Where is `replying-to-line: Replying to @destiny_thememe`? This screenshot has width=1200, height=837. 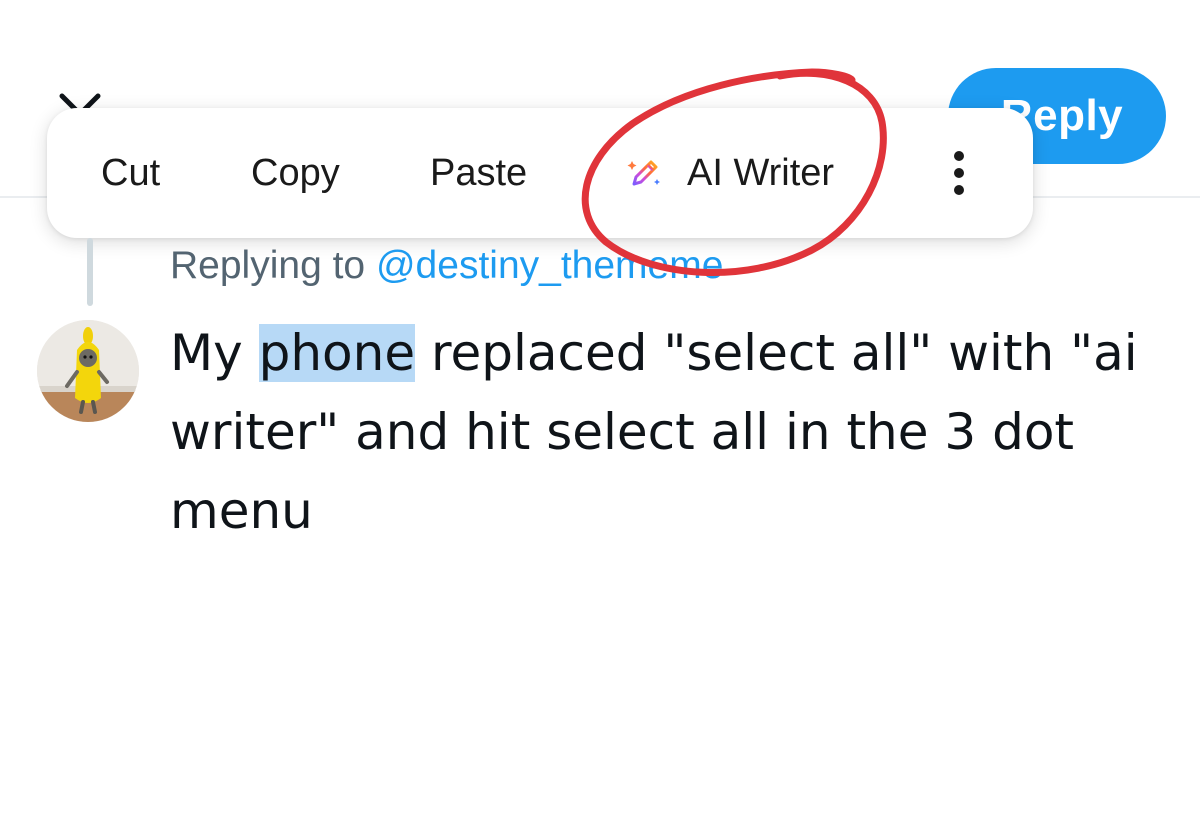
replying-to-line: Replying to @destiny_thememe is located at coordinates (446, 266).